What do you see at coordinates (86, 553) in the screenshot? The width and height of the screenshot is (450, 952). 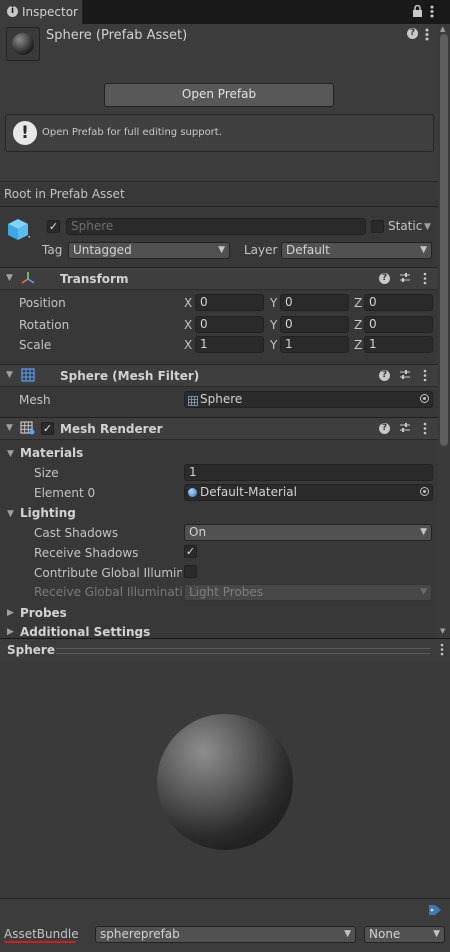 I see `receive-shadows-label: Receive Shadows` at bounding box center [86, 553].